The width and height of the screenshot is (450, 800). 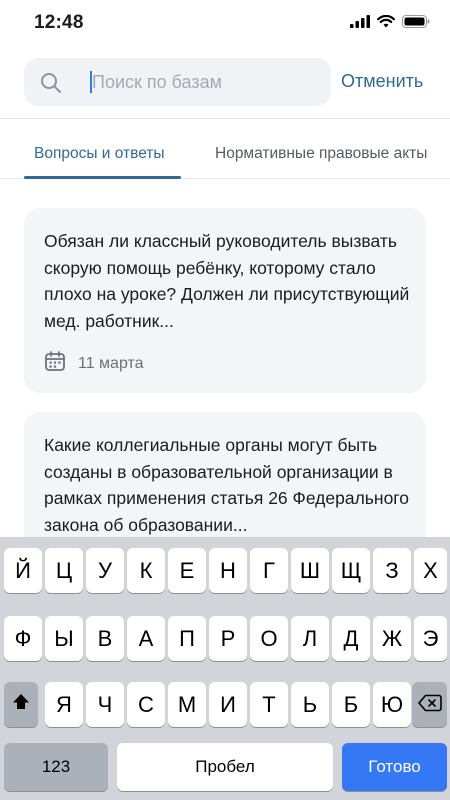 What do you see at coordinates (430, 638) in the screenshot?
I see `key: Э` at bounding box center [430, 638].